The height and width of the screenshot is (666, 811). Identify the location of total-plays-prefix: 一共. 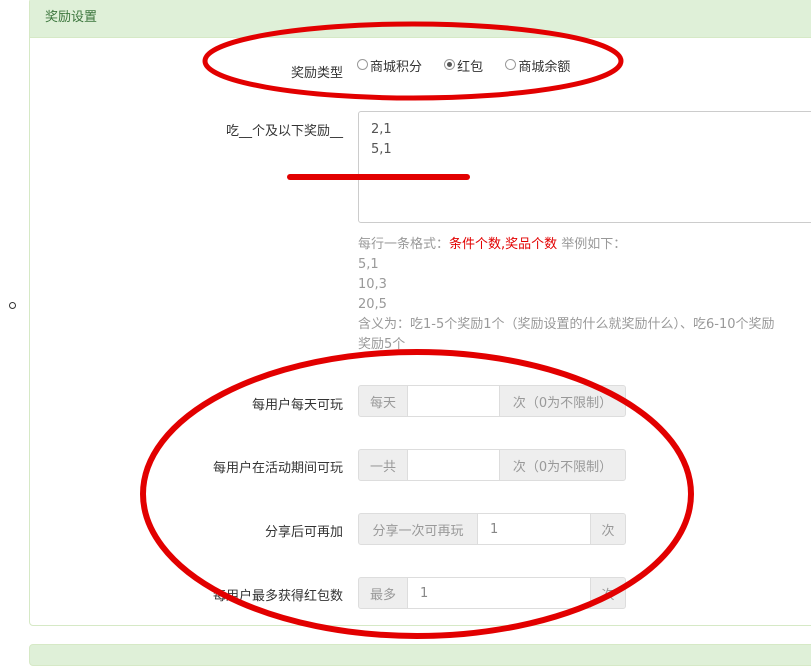
(383, 465).